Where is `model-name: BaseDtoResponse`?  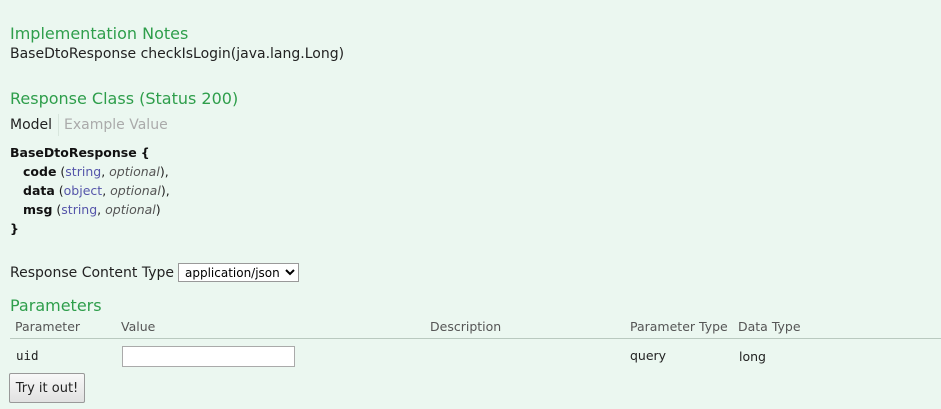 model-name: BaseDtoResponse is located at coordinates (73, 152).